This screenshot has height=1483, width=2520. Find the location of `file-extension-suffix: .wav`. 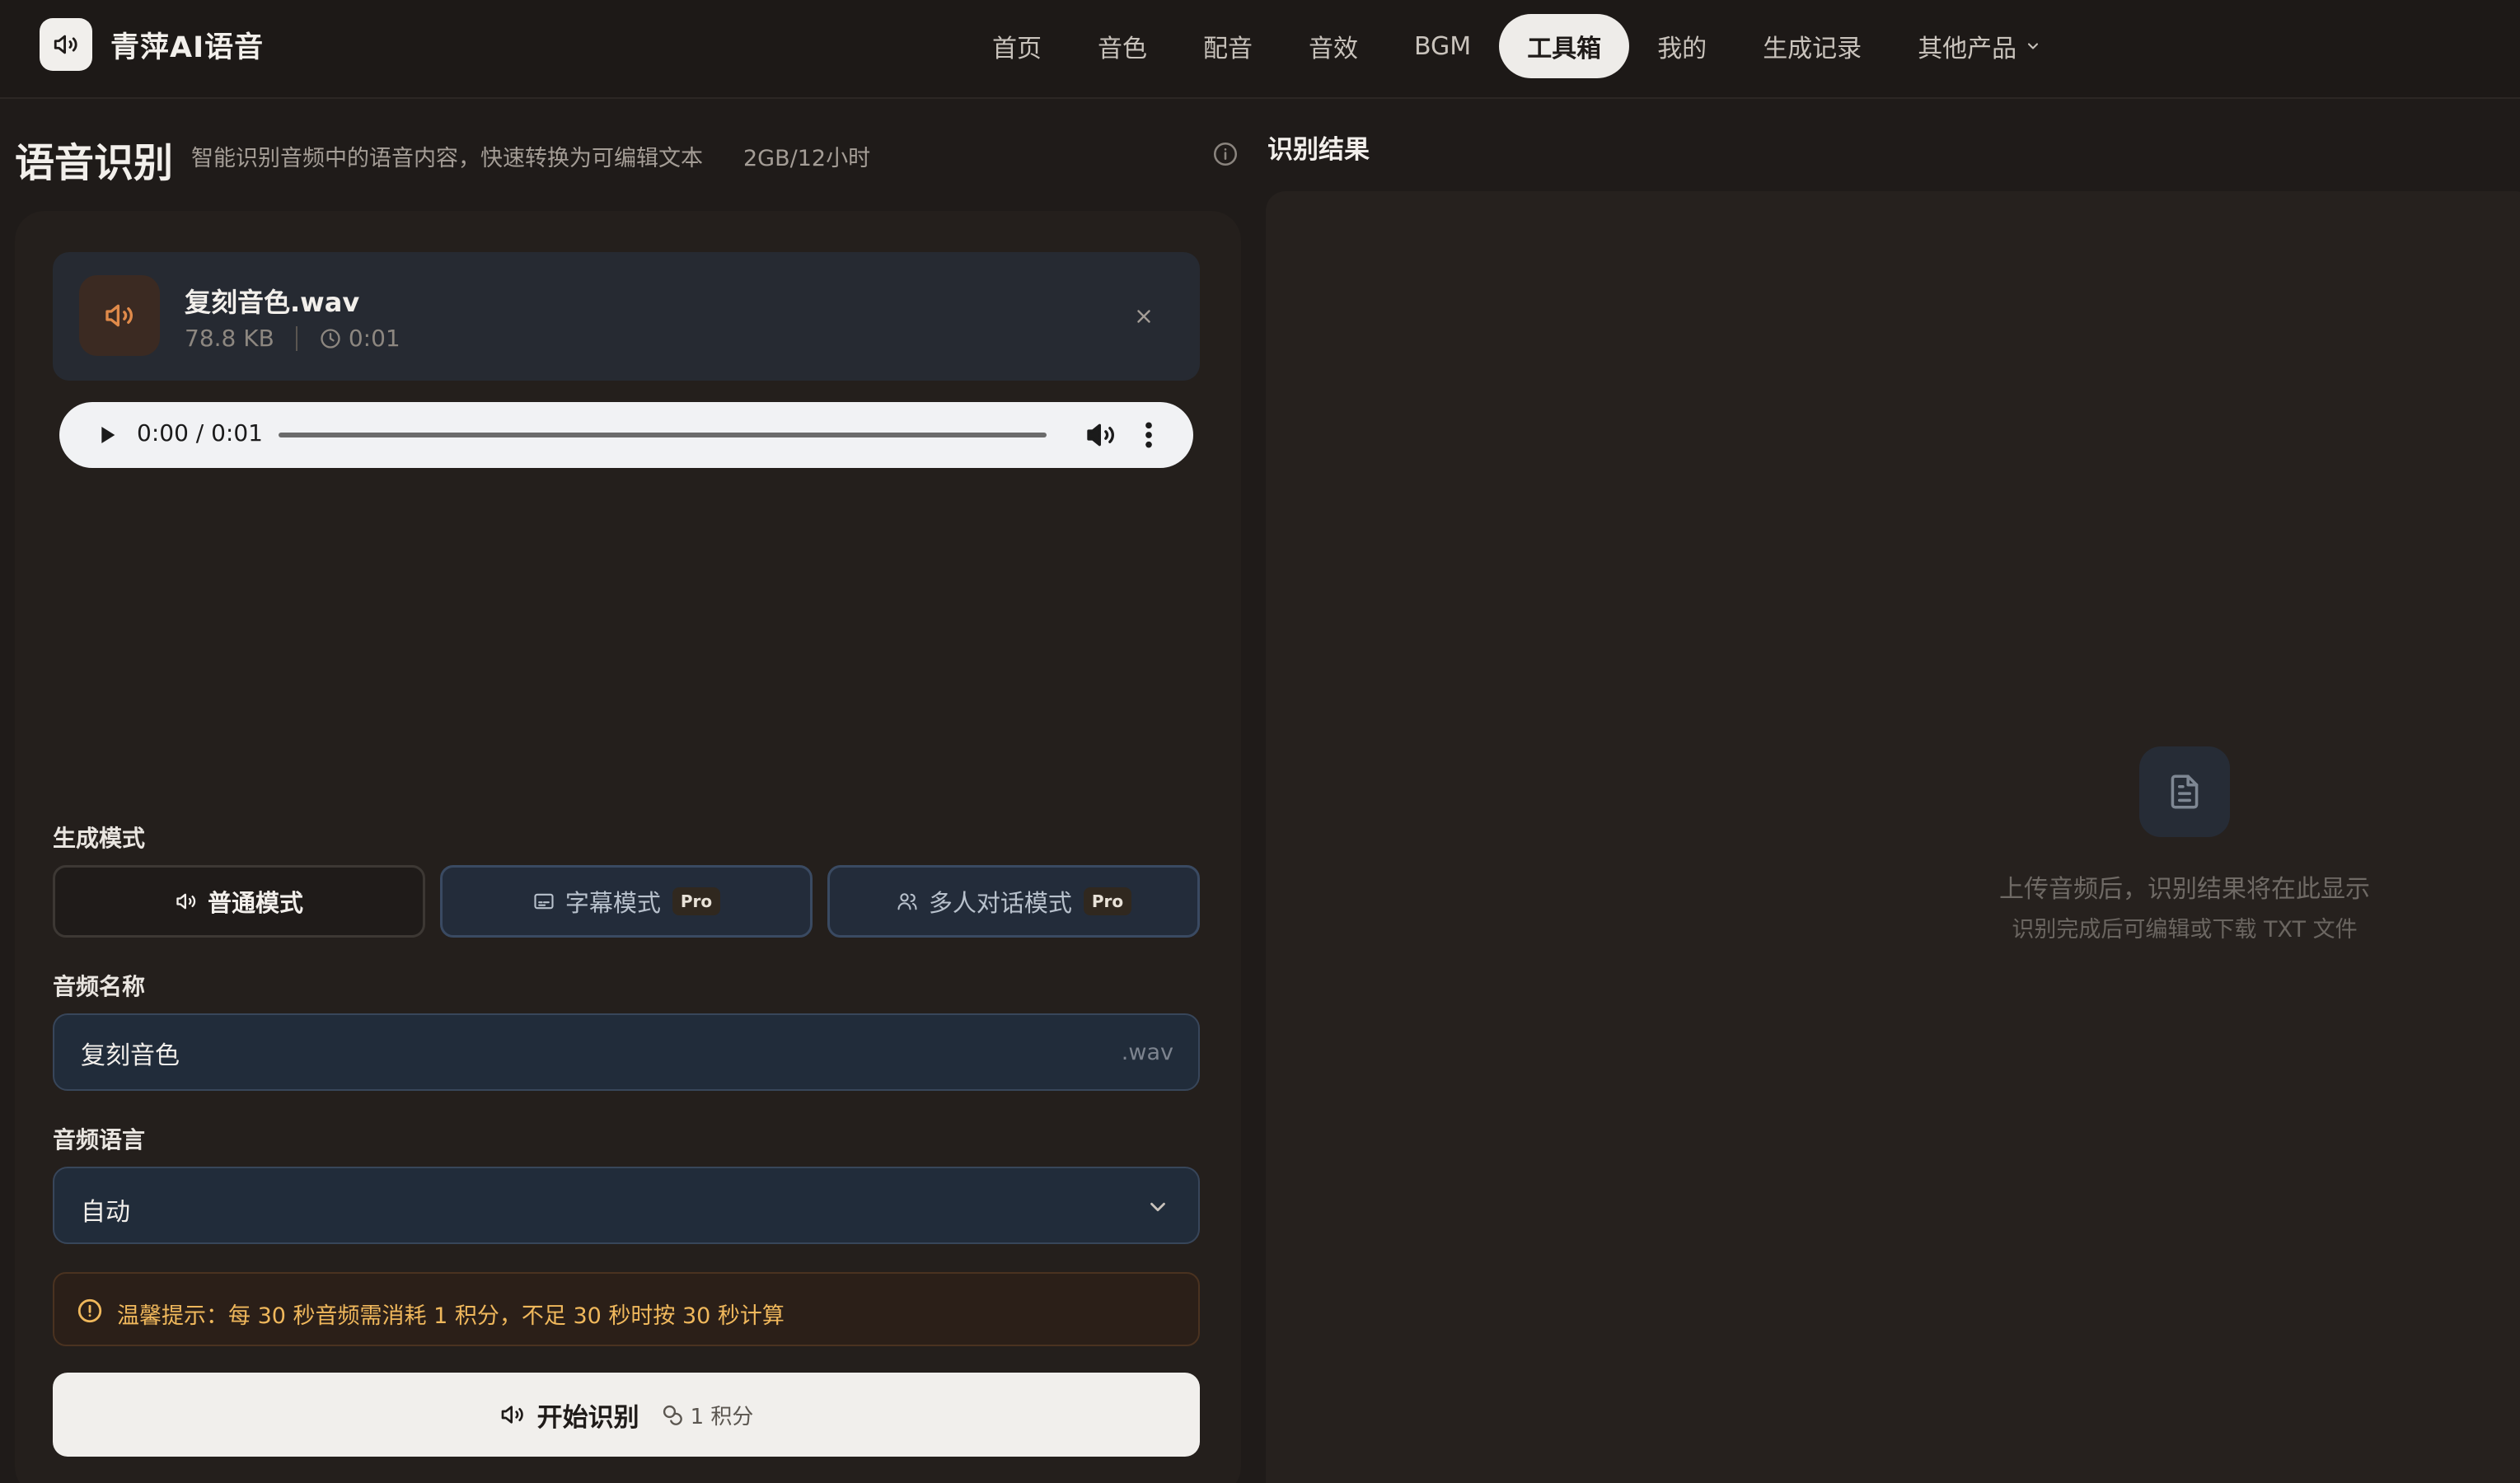

file-extension-suffix: .wav is located at coordinates (1147, 1052).